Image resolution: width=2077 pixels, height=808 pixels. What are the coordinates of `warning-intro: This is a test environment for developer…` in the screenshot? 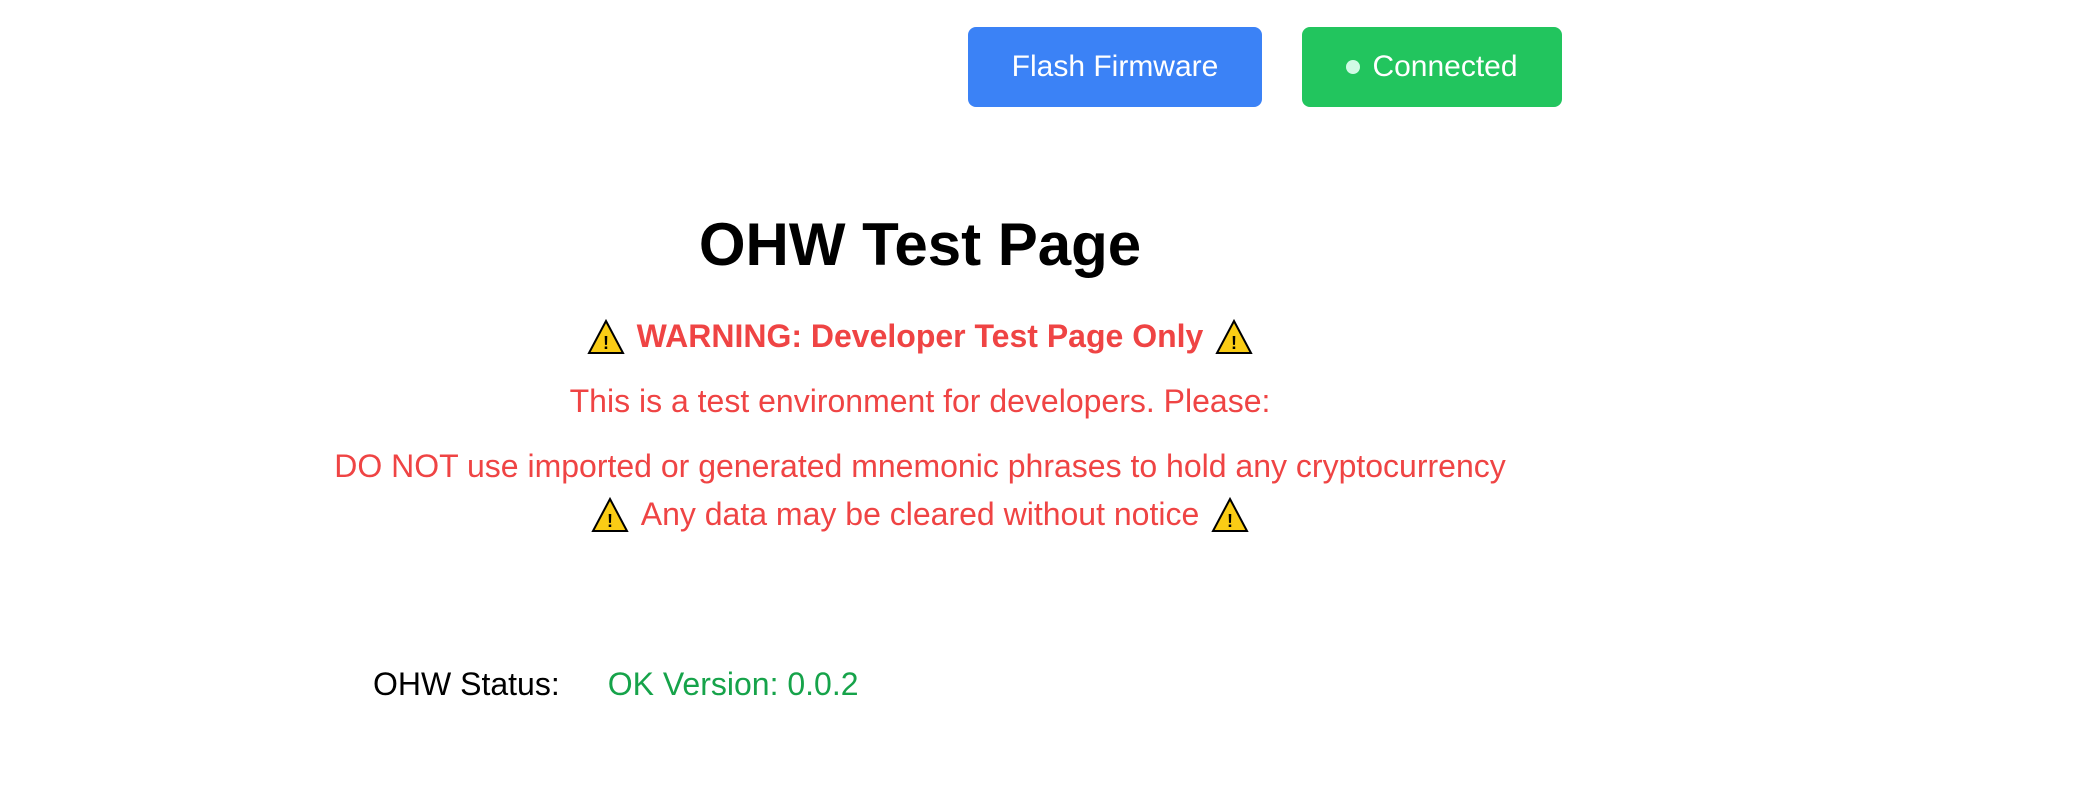 It's located at (920, 401).